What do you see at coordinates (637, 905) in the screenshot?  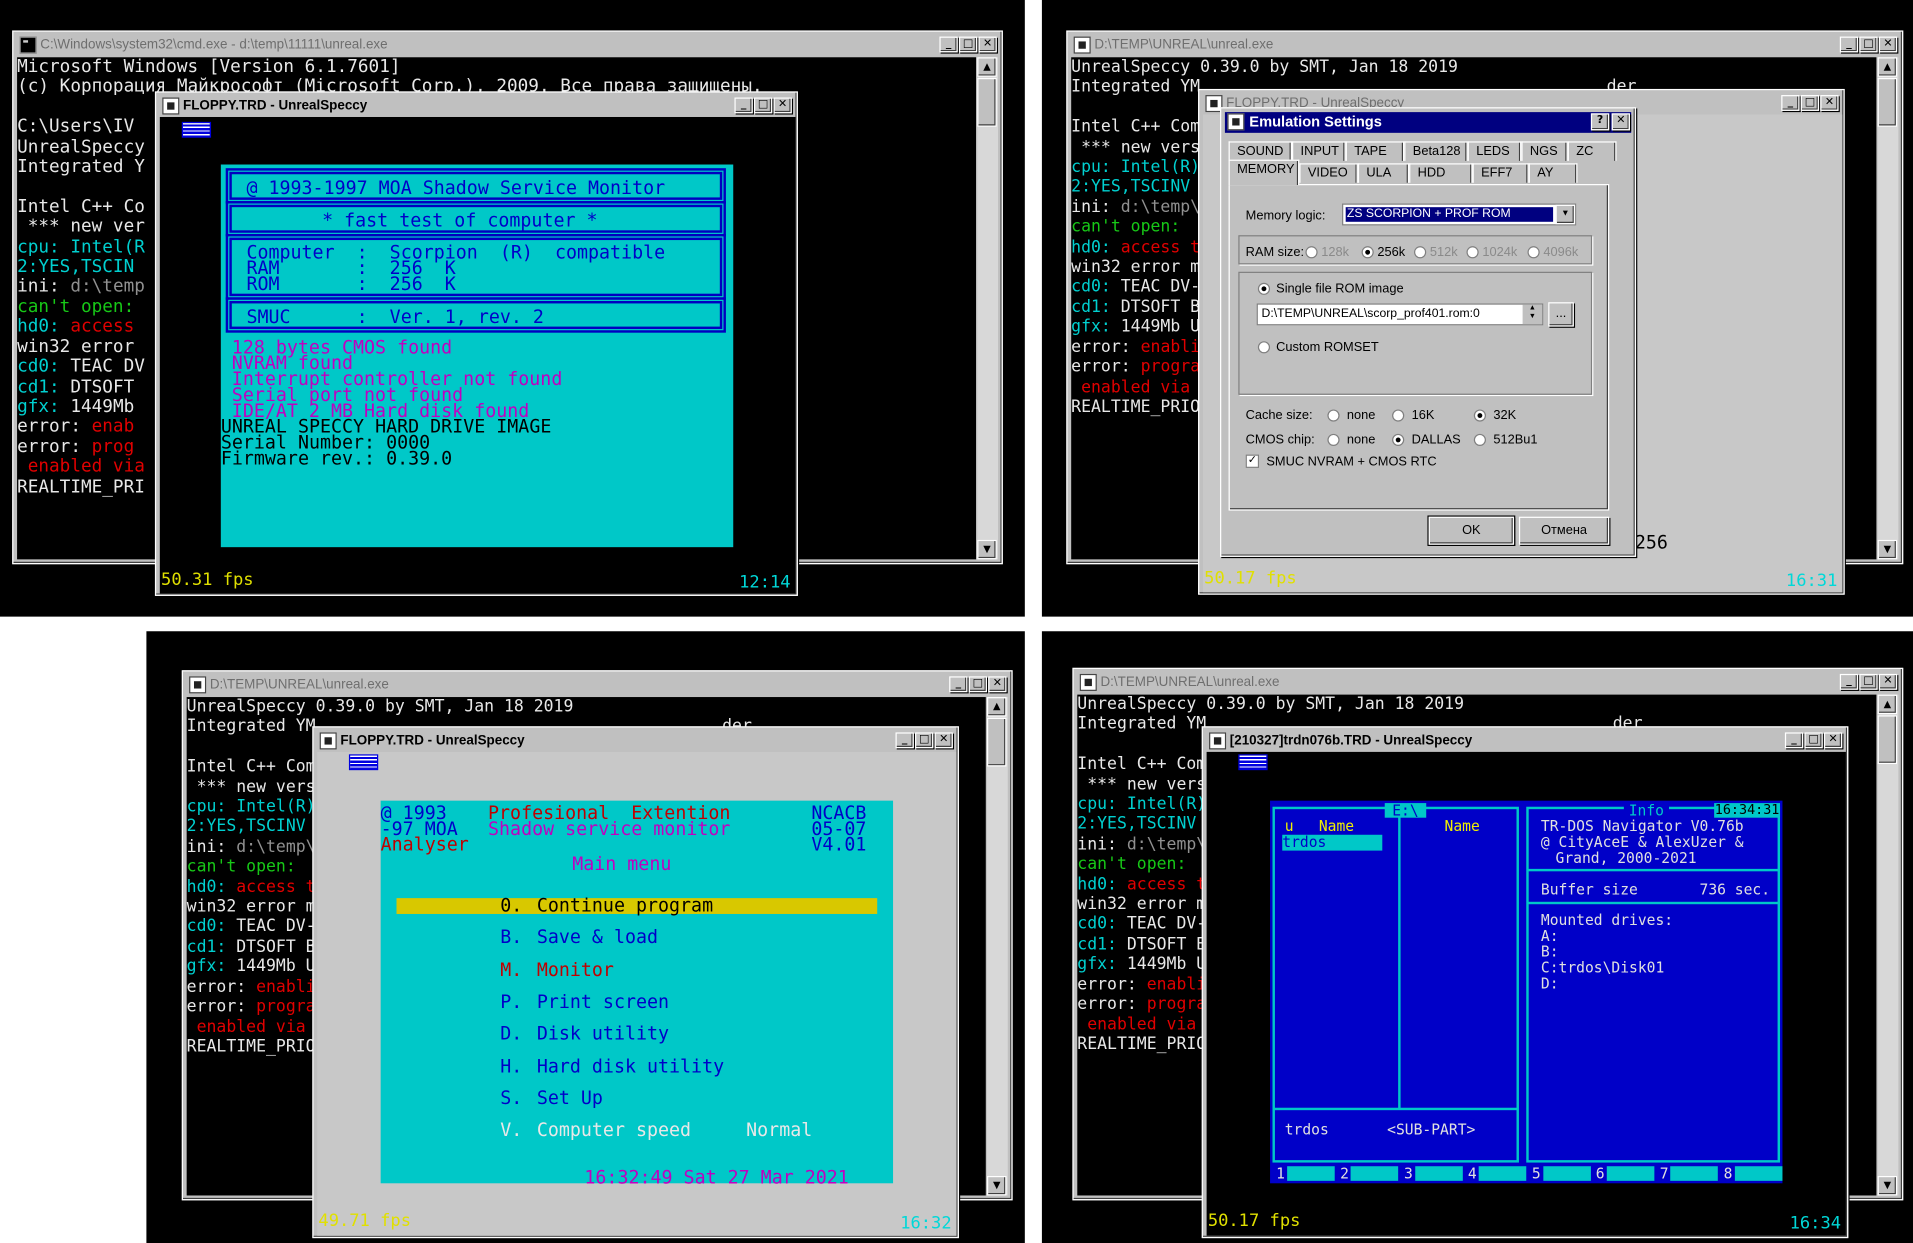 I see `menu-item-0: 0. Continue program` at bounding box center [637, 905].